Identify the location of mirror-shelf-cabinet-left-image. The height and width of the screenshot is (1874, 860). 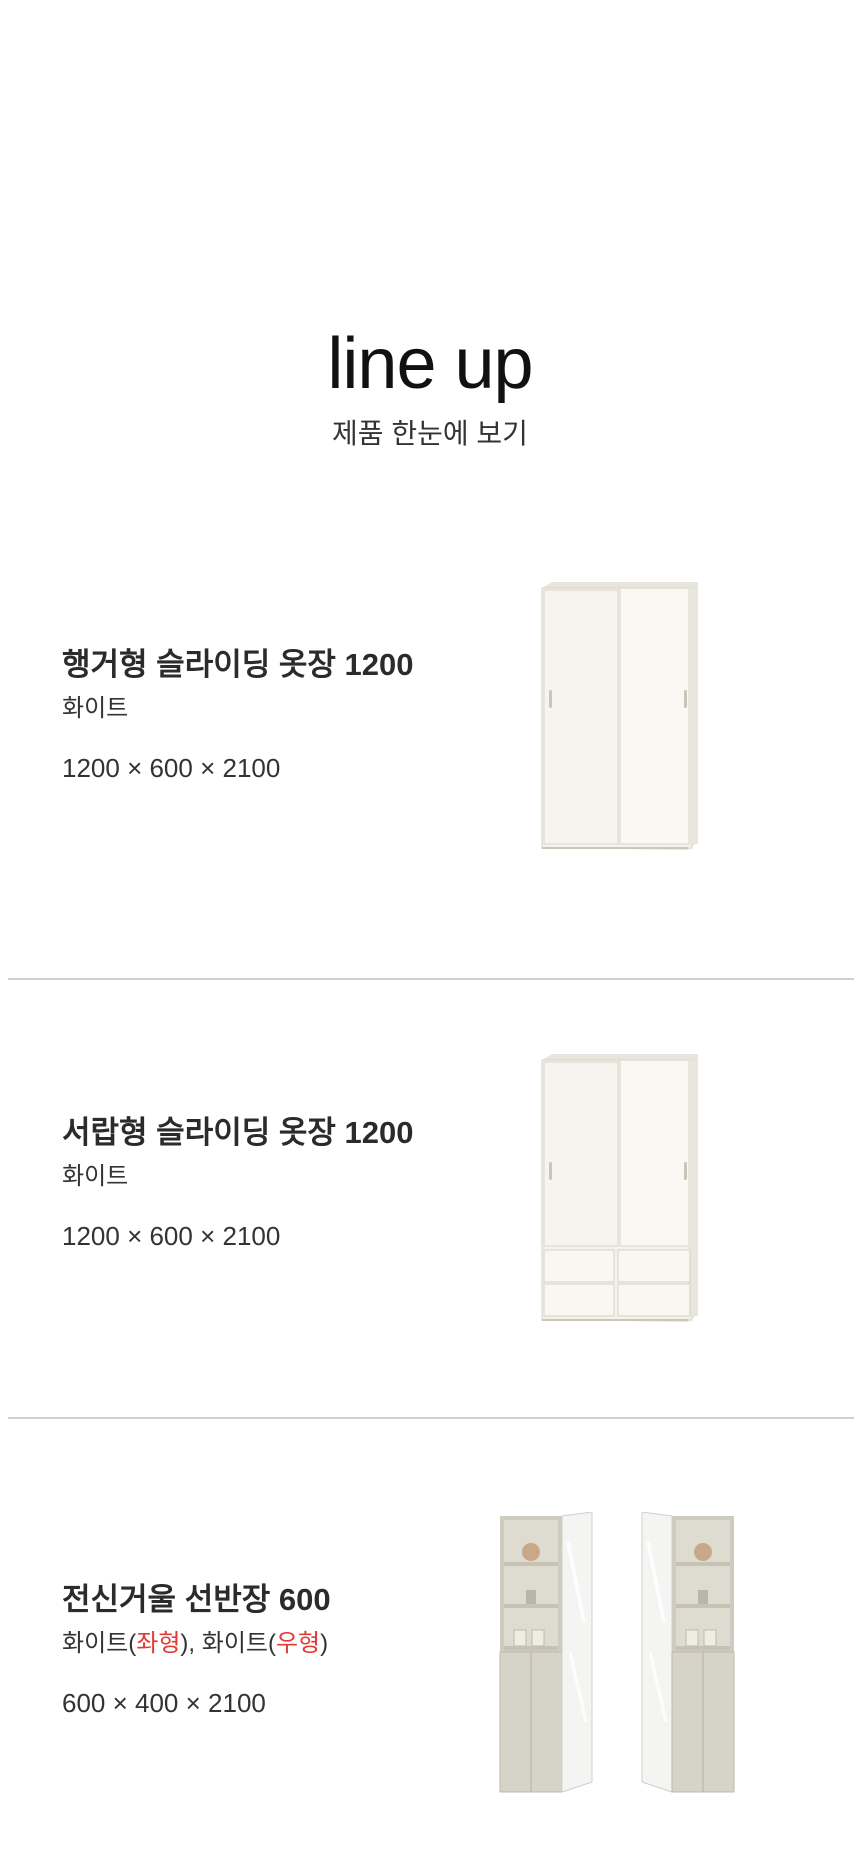
(546, 1652).